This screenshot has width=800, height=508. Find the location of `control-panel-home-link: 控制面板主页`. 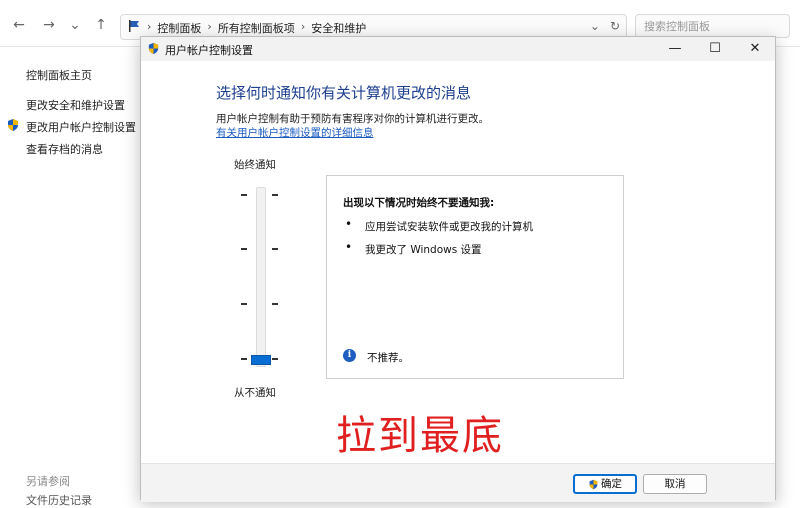

control-panel-home-link: 控制面板主页 is located at coordinates (59, 75).